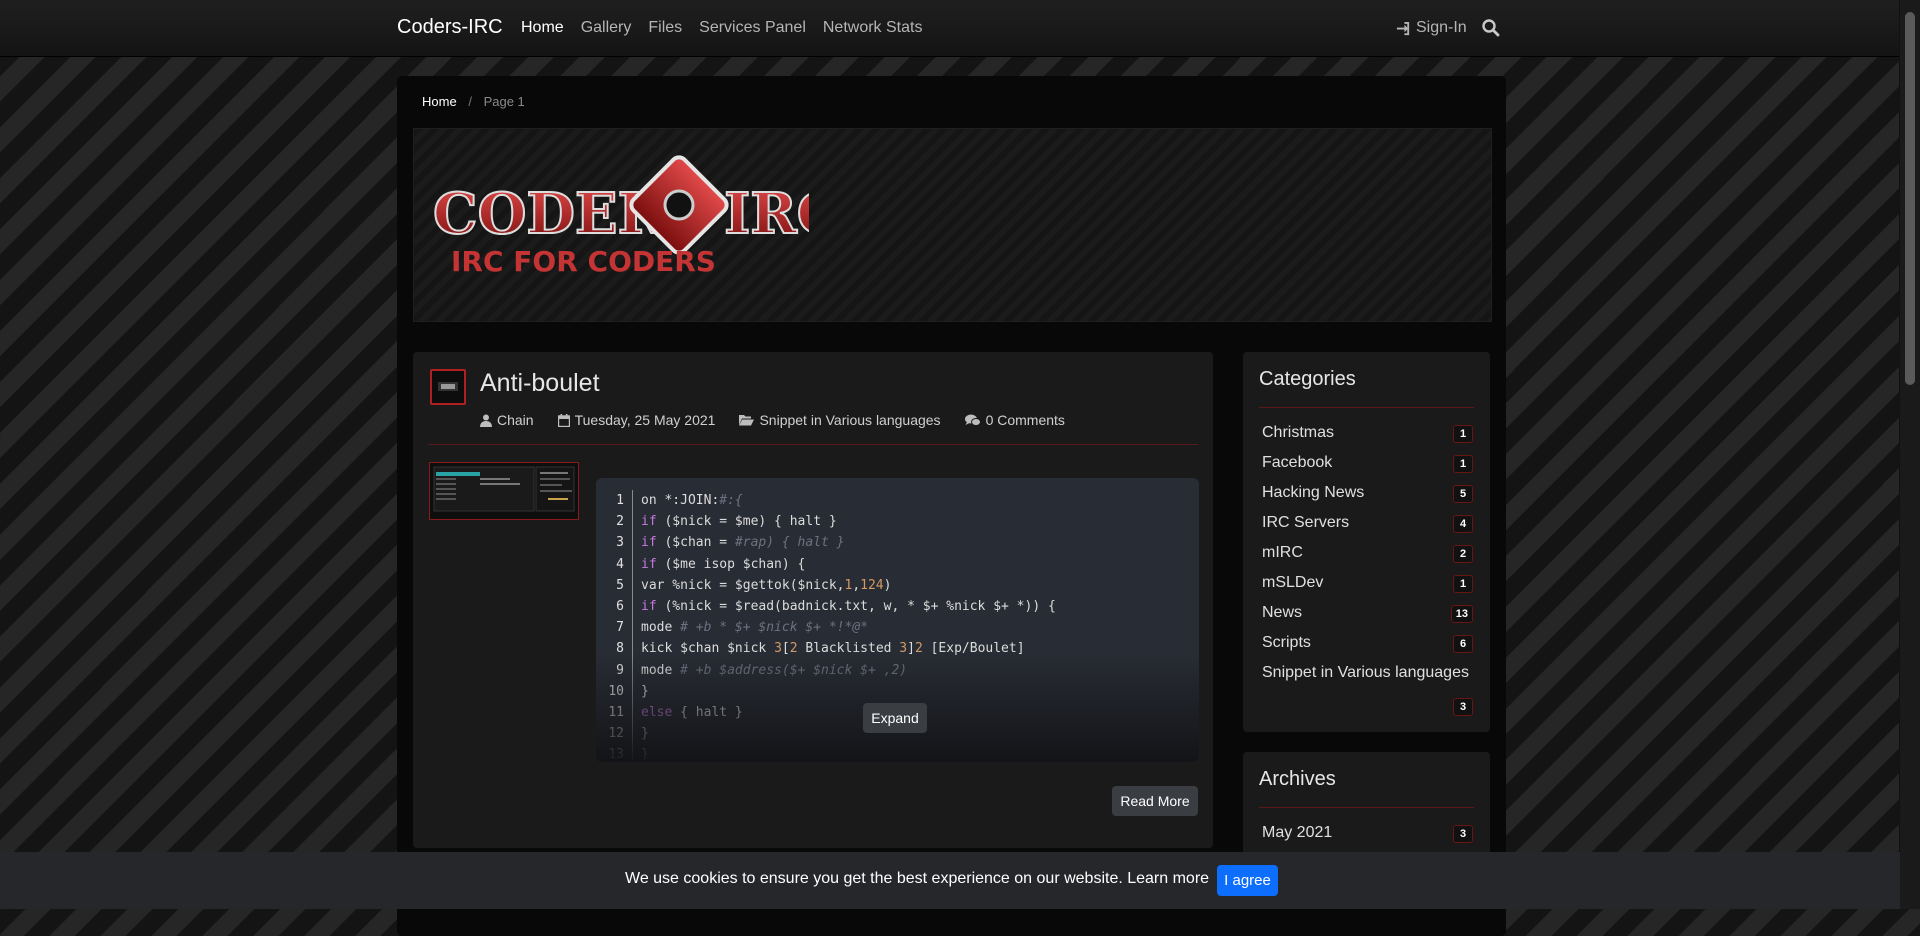  What do you see at coordinates (1282, 552) in the screenshot?
I see `category-label: mIRC` at bounding box center [1282, 552].